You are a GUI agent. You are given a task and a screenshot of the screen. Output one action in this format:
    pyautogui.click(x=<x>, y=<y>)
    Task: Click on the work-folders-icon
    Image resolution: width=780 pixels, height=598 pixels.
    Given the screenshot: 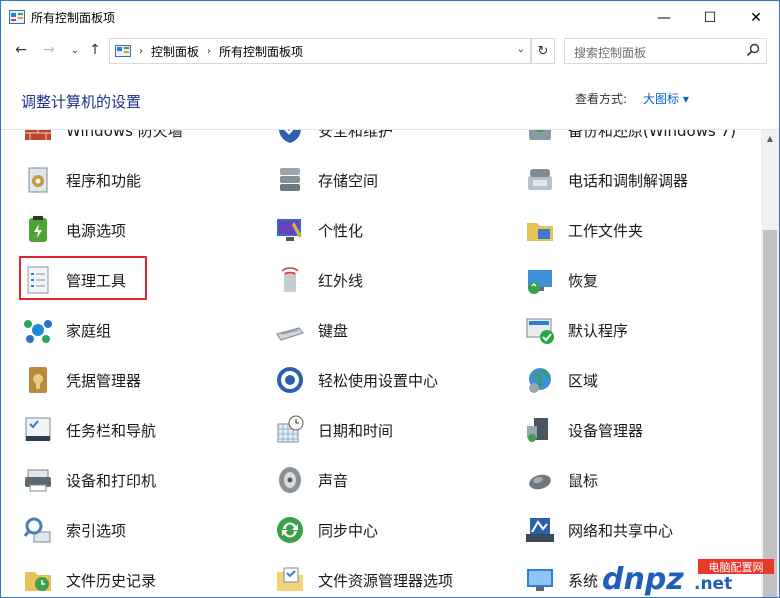 What is the action you would take?
    pyautogui.click(x=540, y=232)
    